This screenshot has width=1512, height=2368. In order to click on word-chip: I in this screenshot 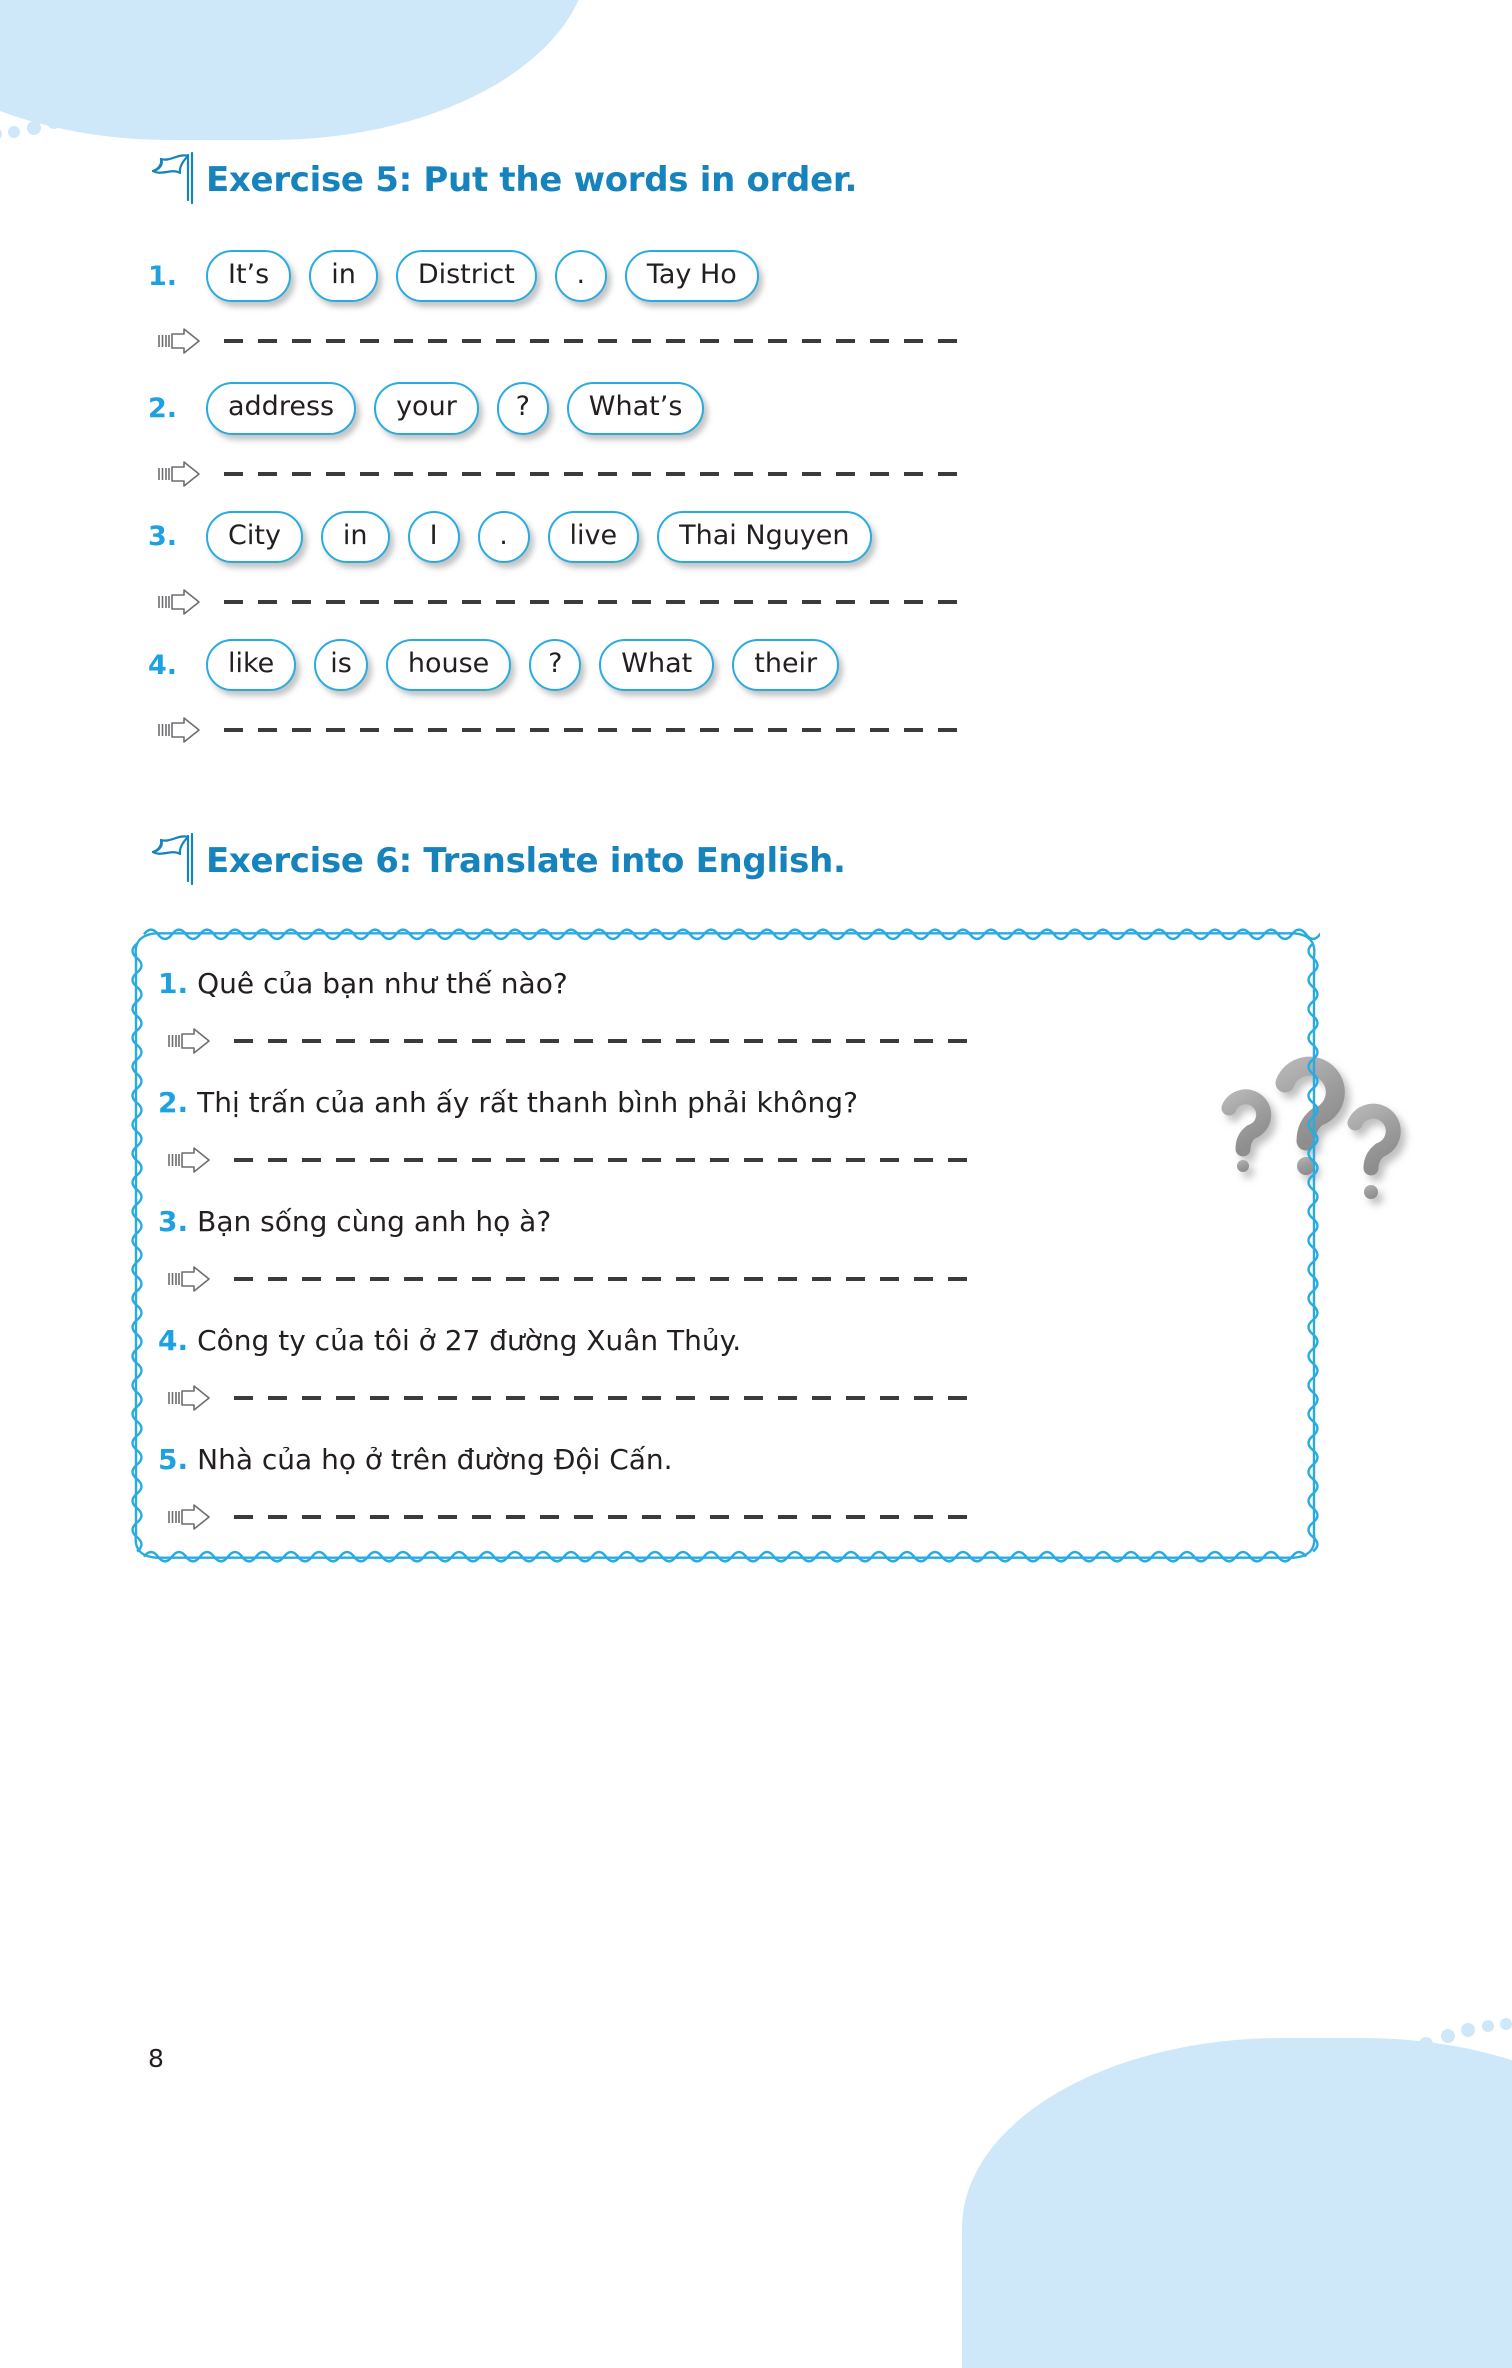, I will do `click(433, 537)`.